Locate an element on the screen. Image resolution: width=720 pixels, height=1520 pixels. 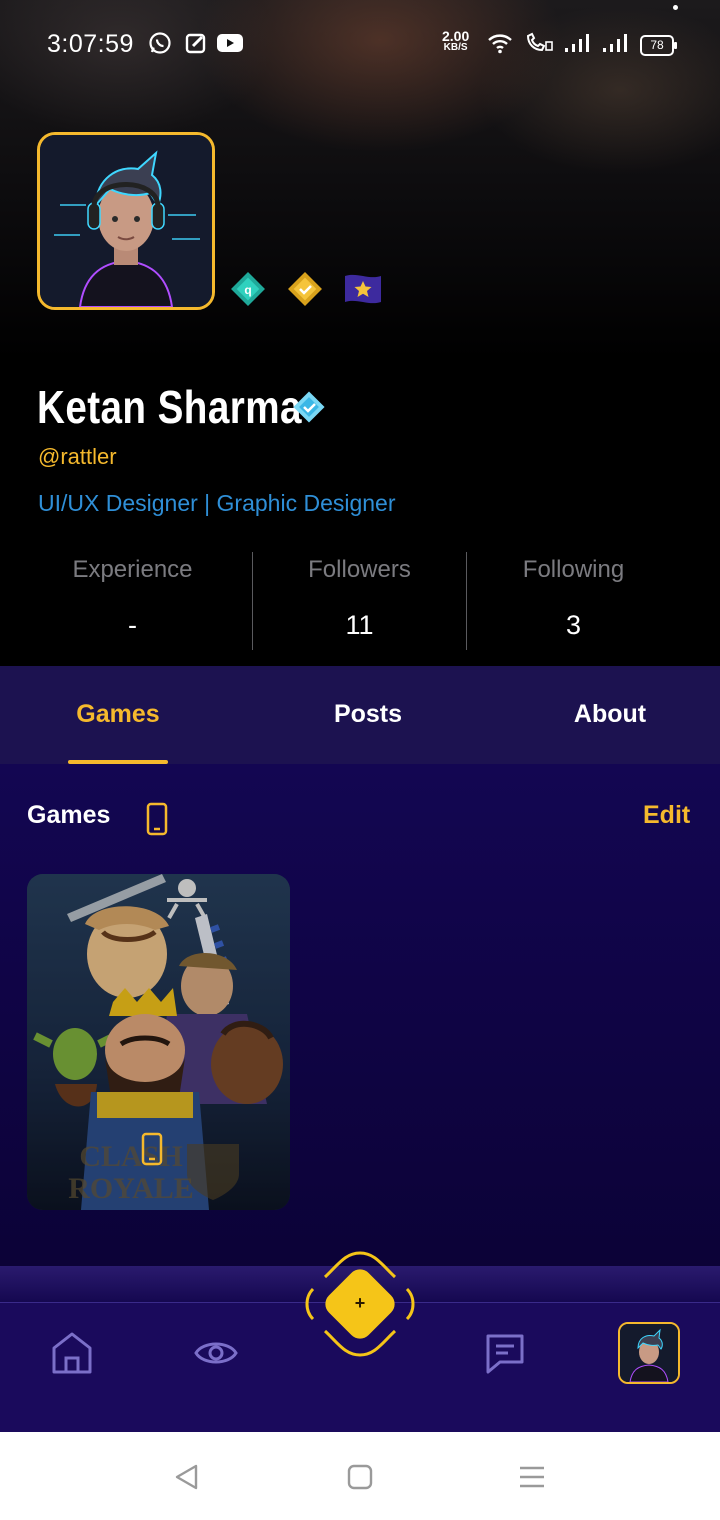
profile-avatar is located at coordinates (126, 221).